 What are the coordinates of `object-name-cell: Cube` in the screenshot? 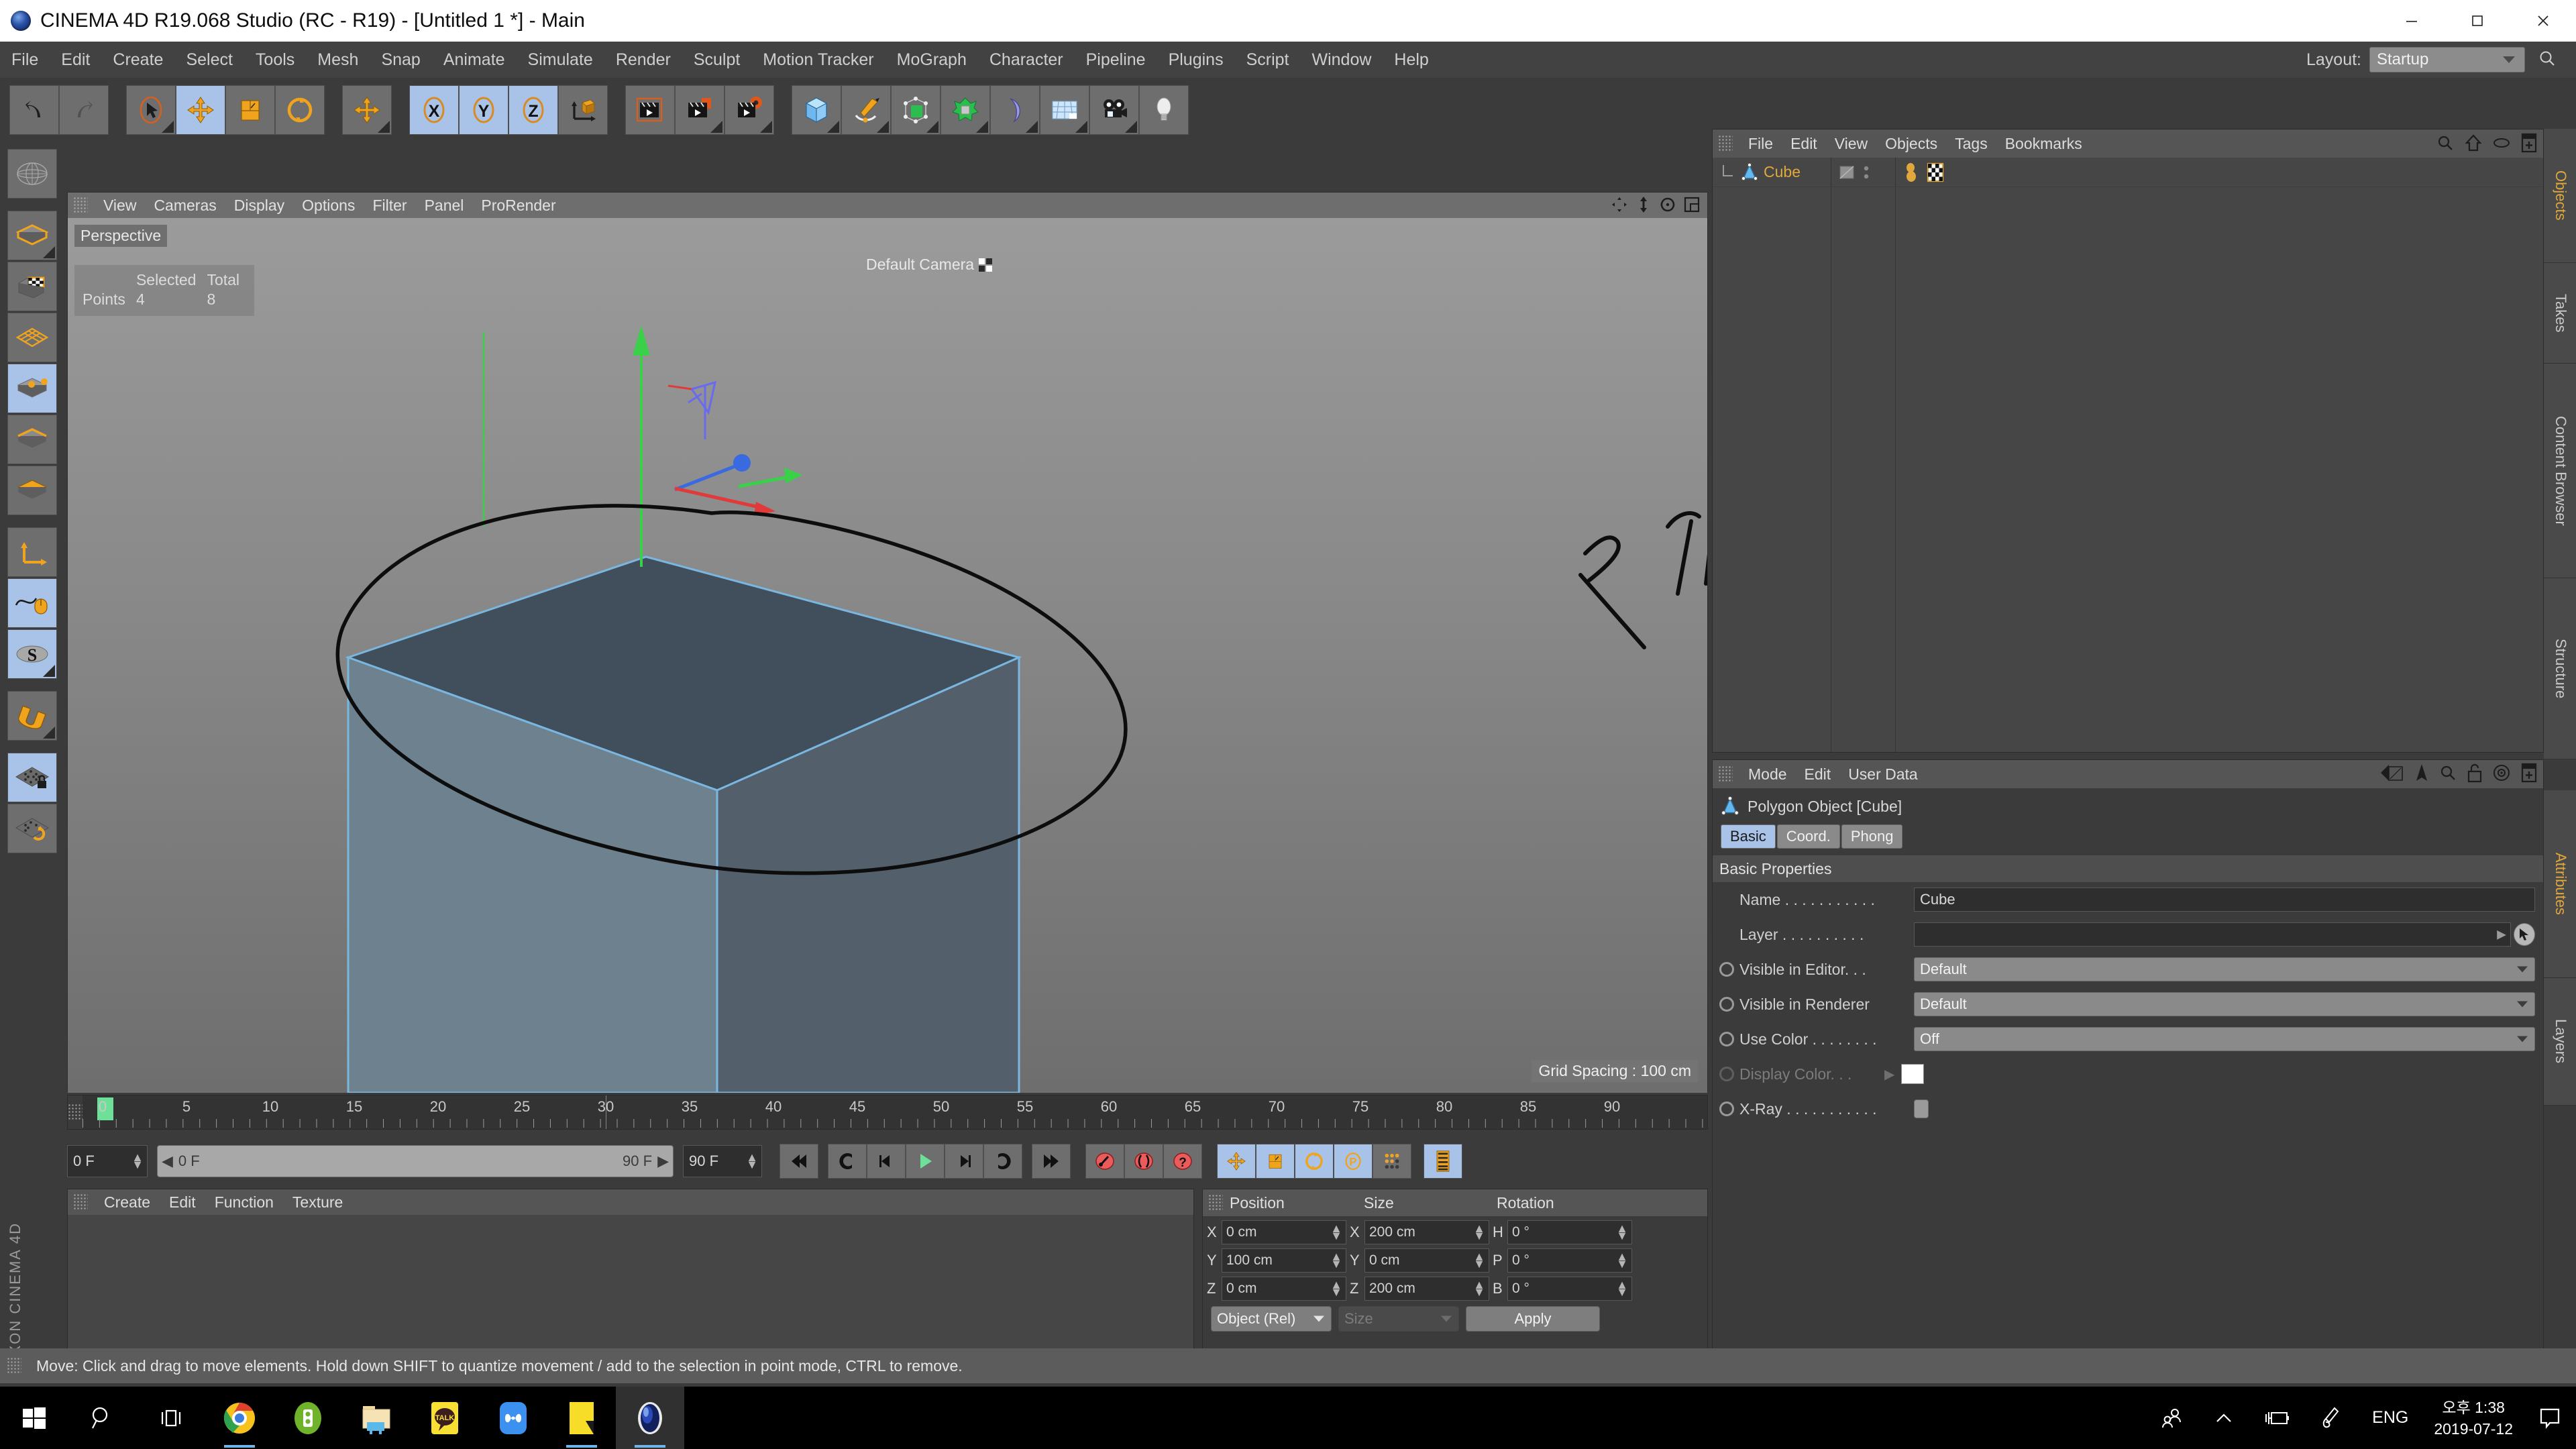 It's located at (1772, 172).